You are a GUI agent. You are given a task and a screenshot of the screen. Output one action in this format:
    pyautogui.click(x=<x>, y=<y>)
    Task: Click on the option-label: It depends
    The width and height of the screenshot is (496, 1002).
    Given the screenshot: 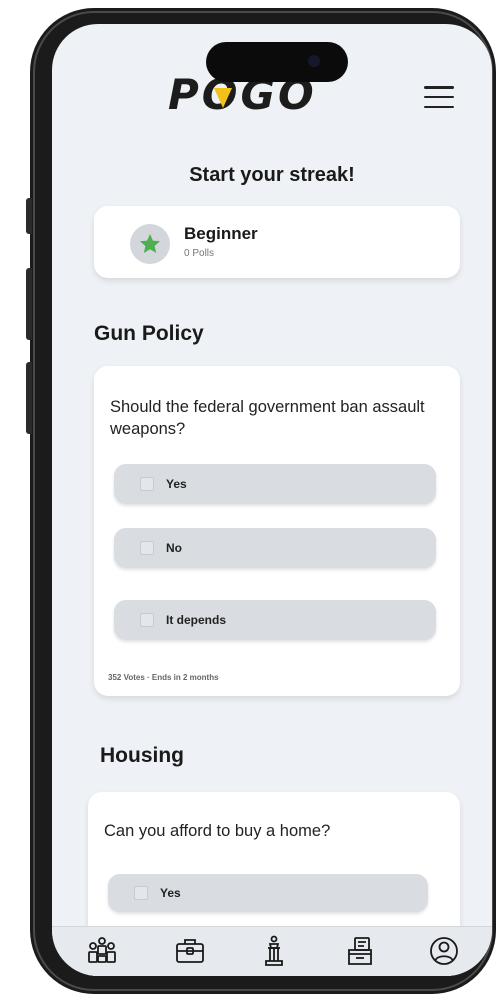 What is the action you would take?
    pyautogui.click(x=196, y=620)
    